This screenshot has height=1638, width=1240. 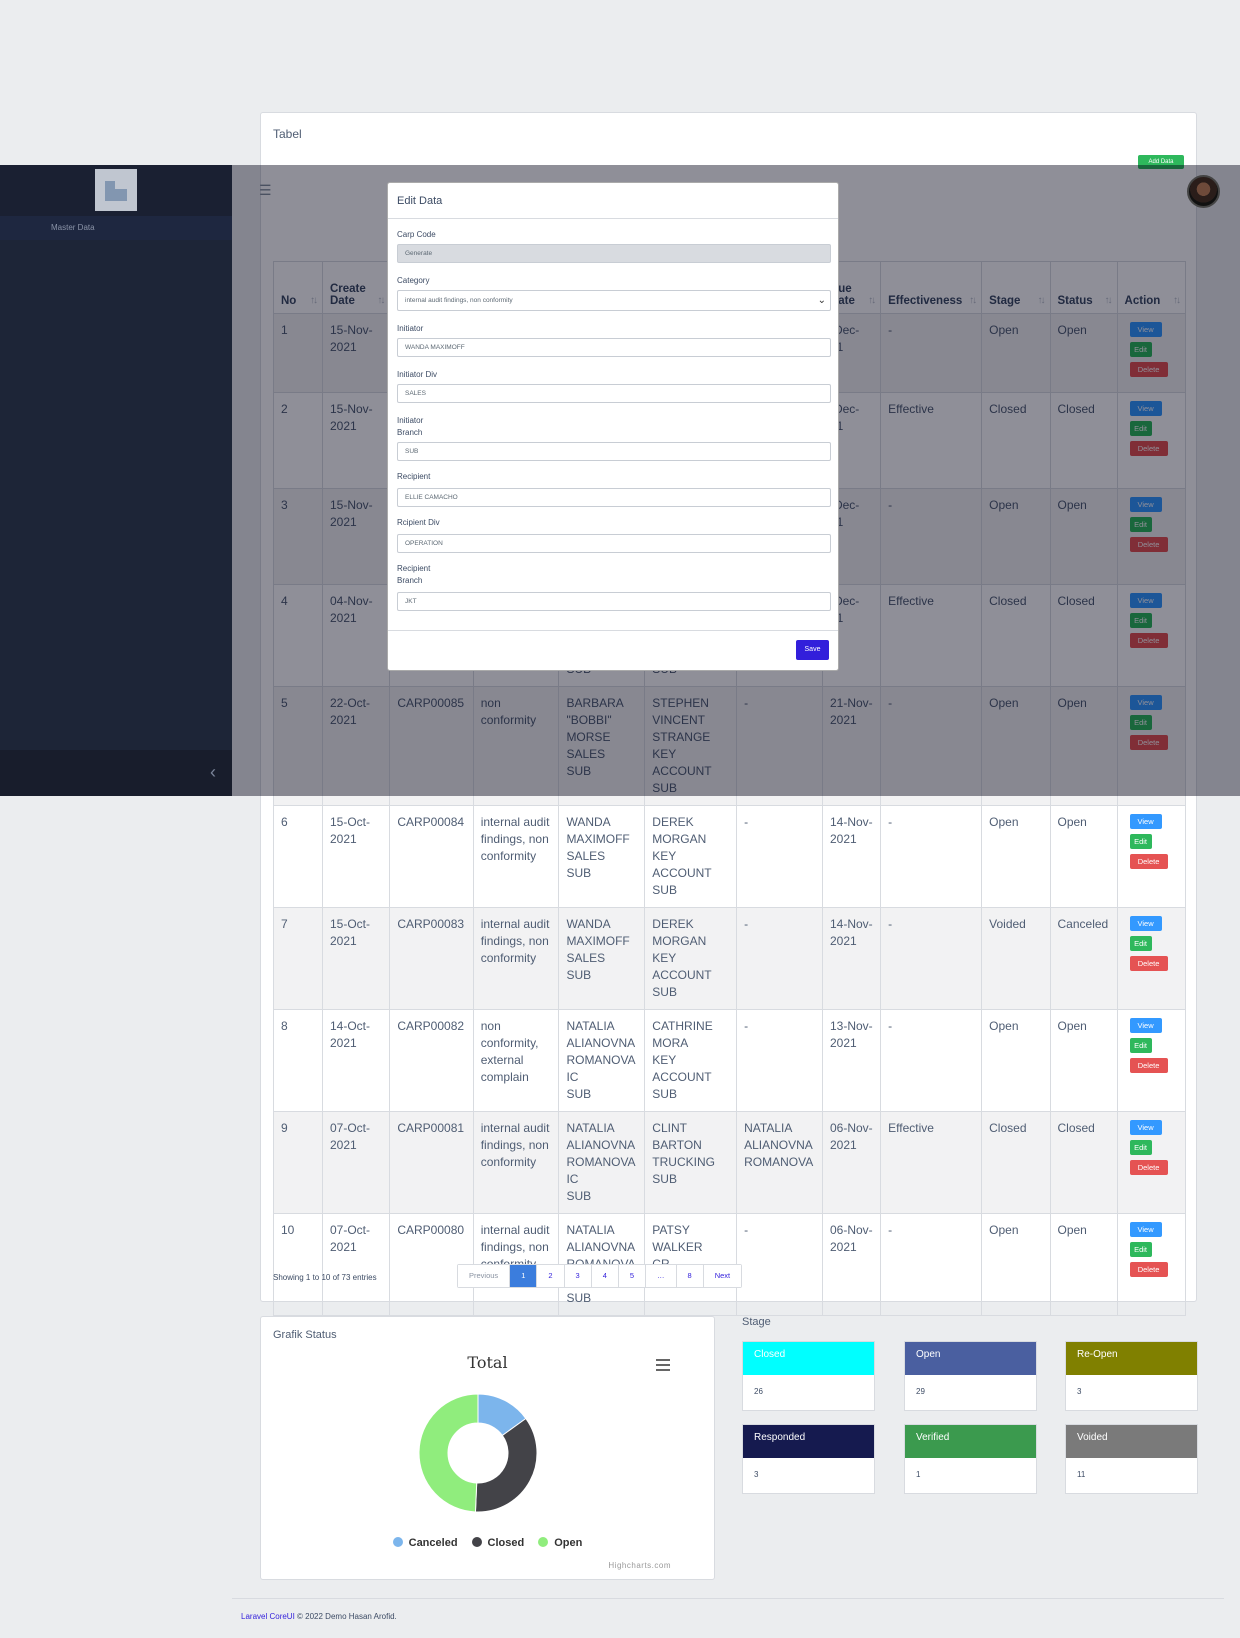 What do you see at coordinates (551, 1276) in the screenshot?
I see `page-link: 2` at bounding box center [551, 1276].